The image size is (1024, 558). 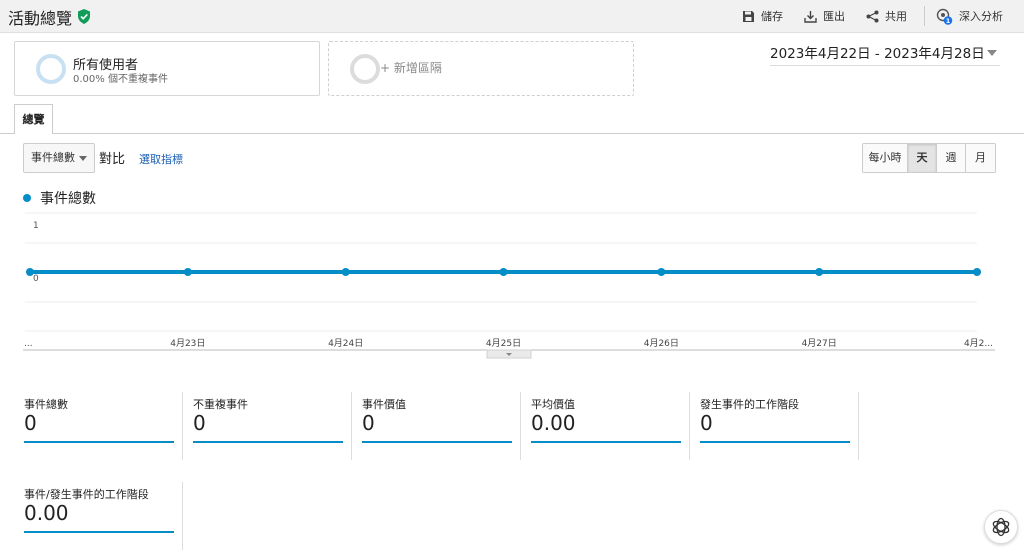 I want to click on metric-label: 事件總數, so click(x=46, y=404).